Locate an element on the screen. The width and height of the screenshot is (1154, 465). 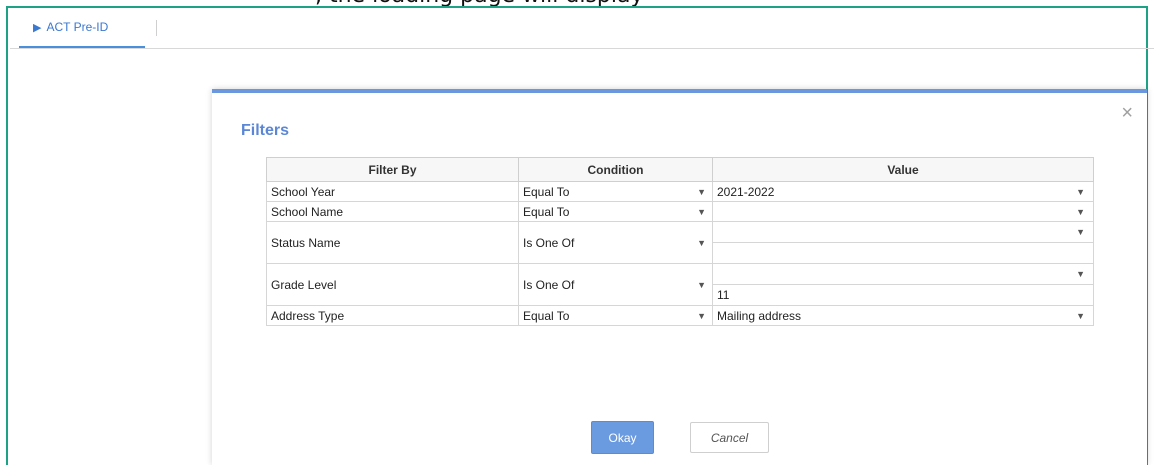
value-multiselect: ▼ is located at coordinates (903, 242).